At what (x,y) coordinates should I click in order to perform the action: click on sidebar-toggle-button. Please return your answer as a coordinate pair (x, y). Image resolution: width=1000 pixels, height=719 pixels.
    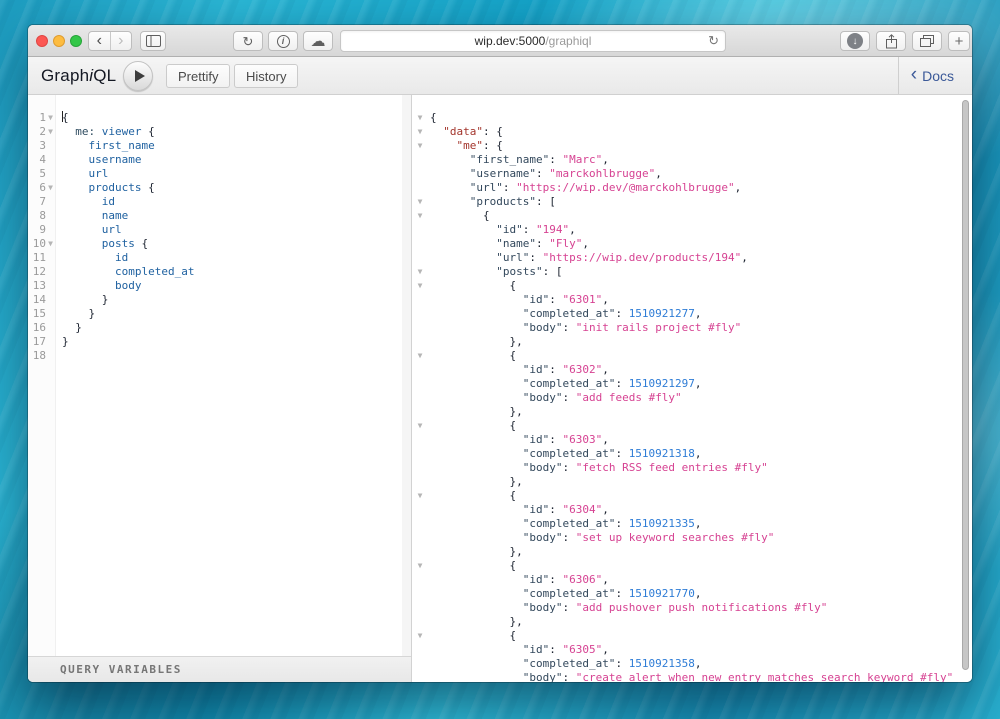
    Looking at the image, I should click on (153, 41).